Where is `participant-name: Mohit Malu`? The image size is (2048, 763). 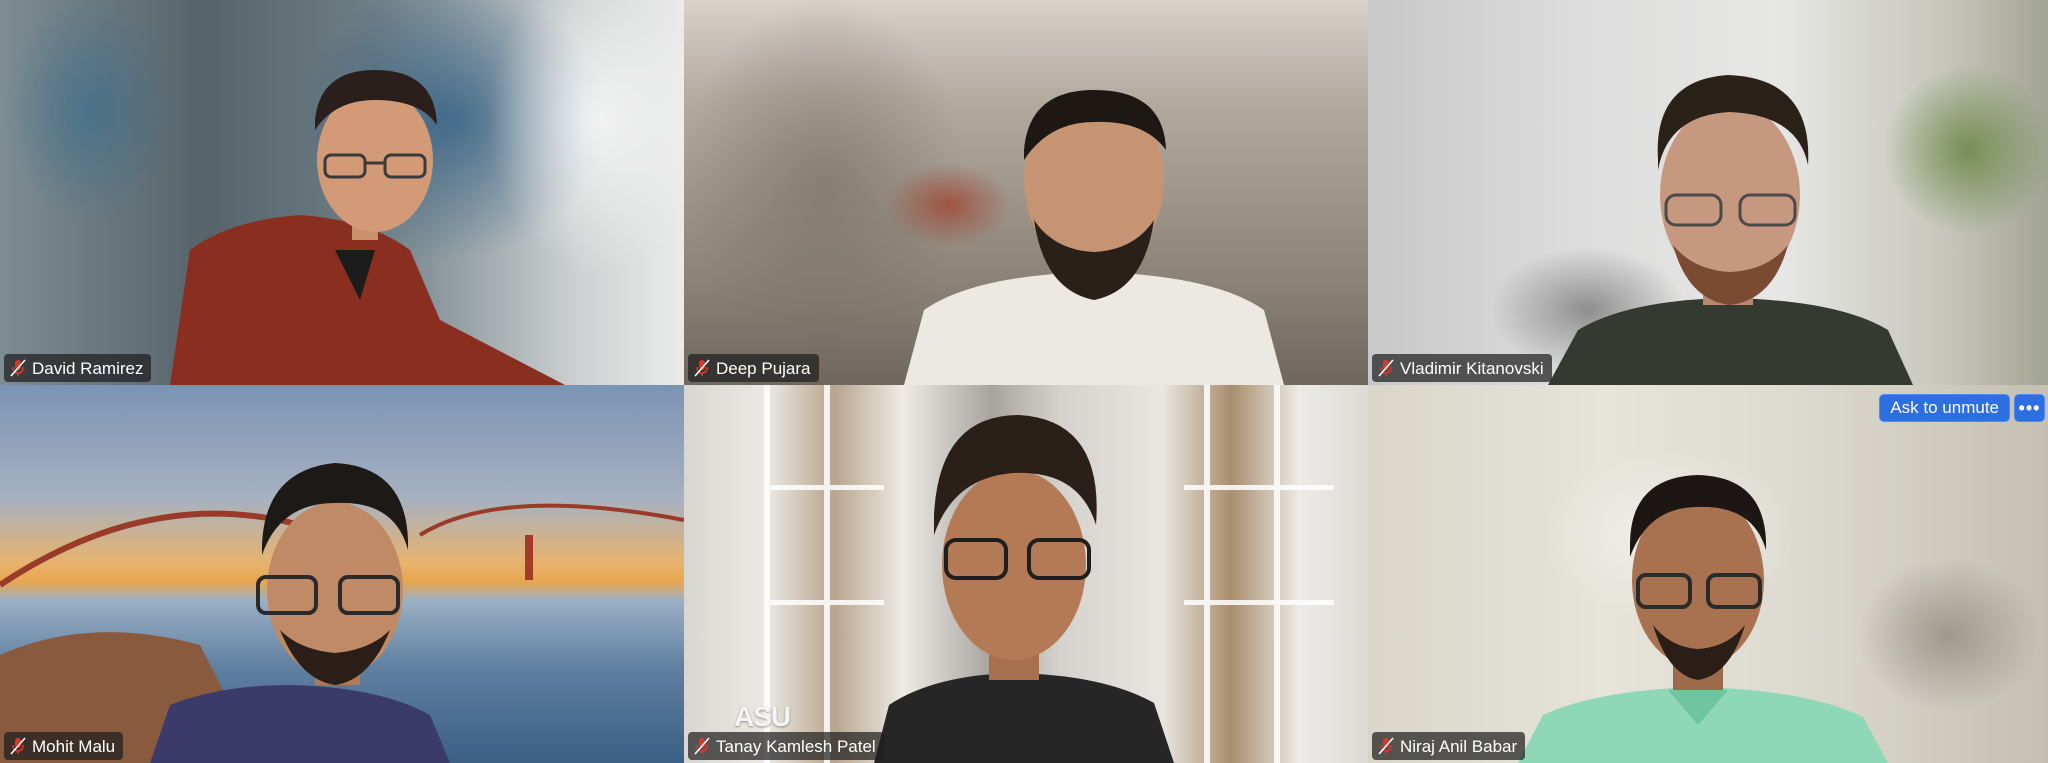 participant-name: Mohit Malu is located at coordinates (74, 746).